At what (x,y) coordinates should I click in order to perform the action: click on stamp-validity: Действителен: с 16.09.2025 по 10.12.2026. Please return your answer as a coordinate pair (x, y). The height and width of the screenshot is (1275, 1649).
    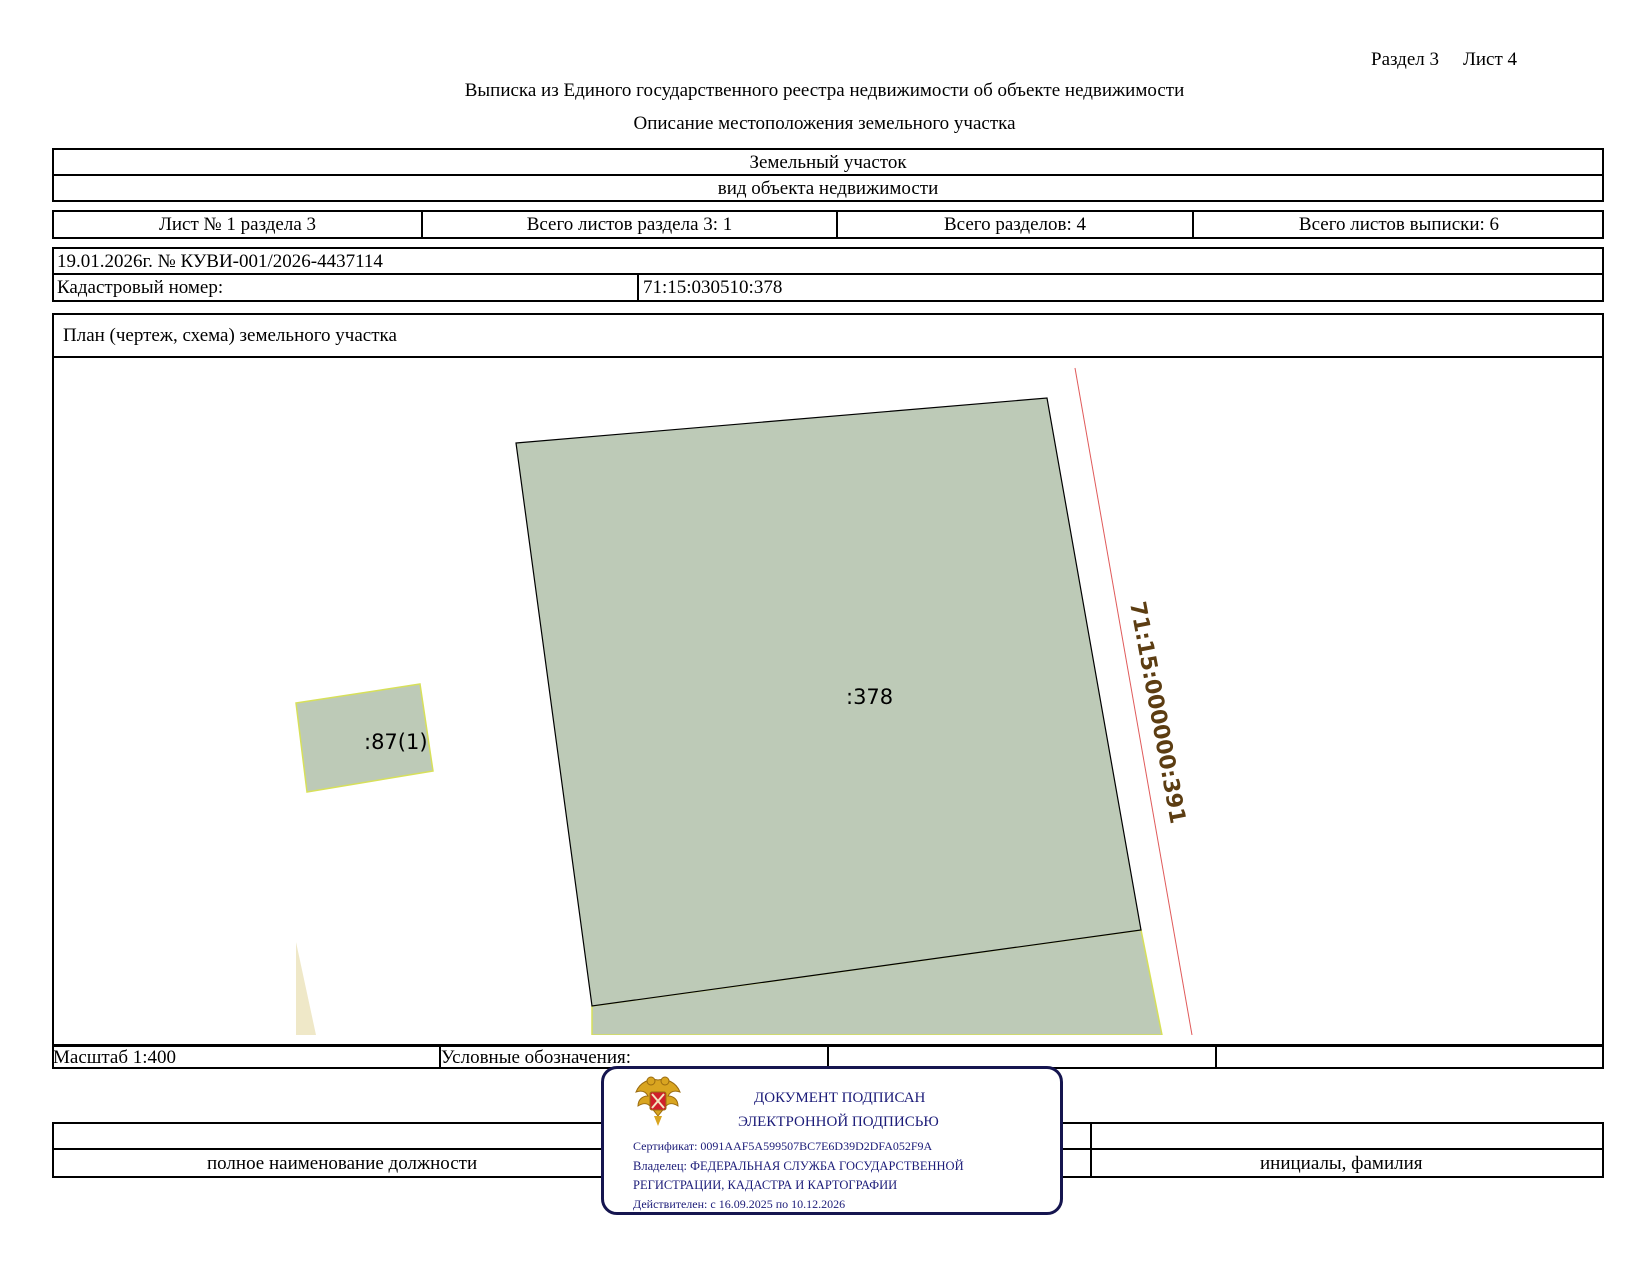
    Looking at the image, I should click on (739, 1204).